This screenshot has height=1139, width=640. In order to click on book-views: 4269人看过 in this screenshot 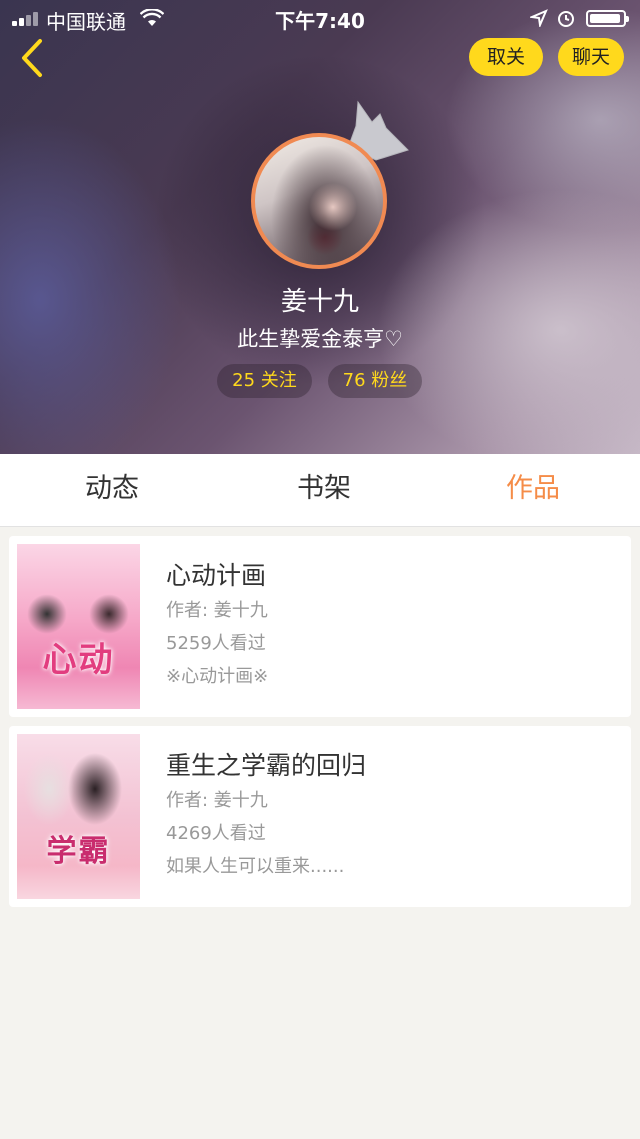, I will do `click(216, 833)`.